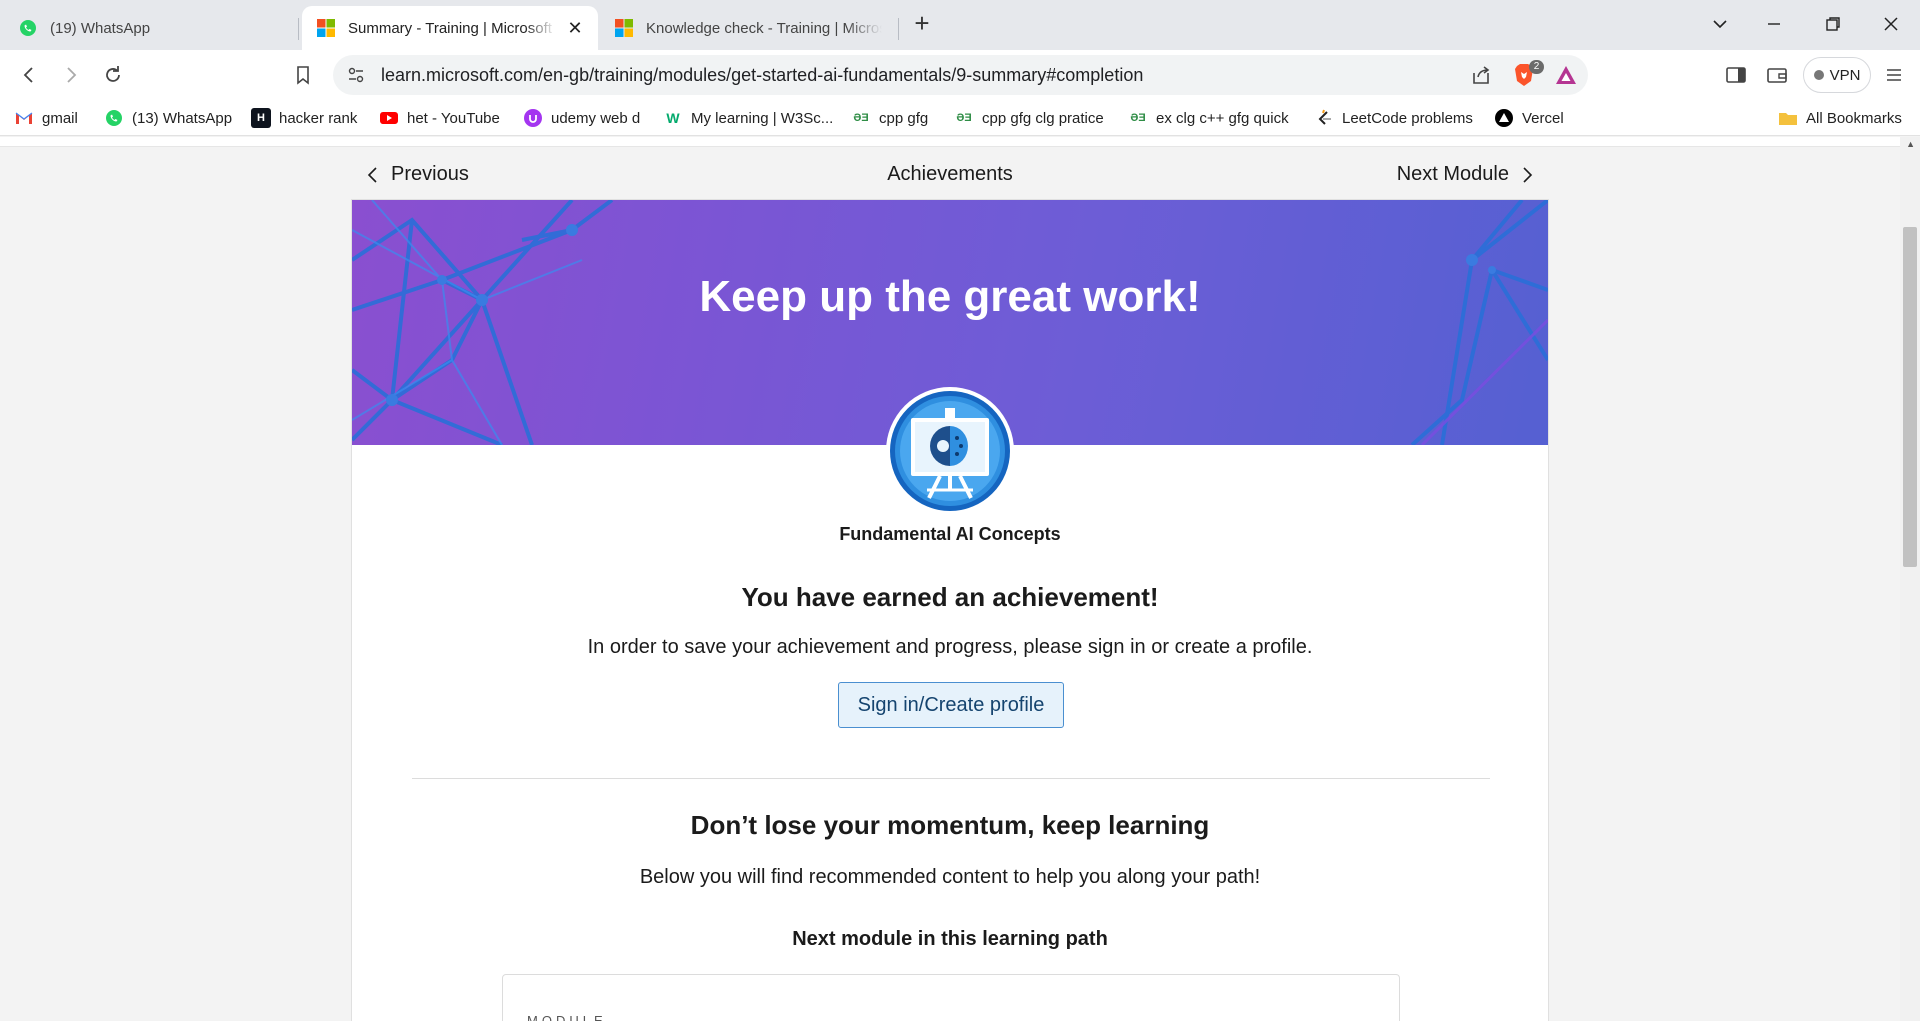 Image resolution: width=1920 pixels, height=1021 pixels. What do you see at coordinates (24, 118) in the screenshot?
I see `gmail-icon` at bounding box center [24, 118].